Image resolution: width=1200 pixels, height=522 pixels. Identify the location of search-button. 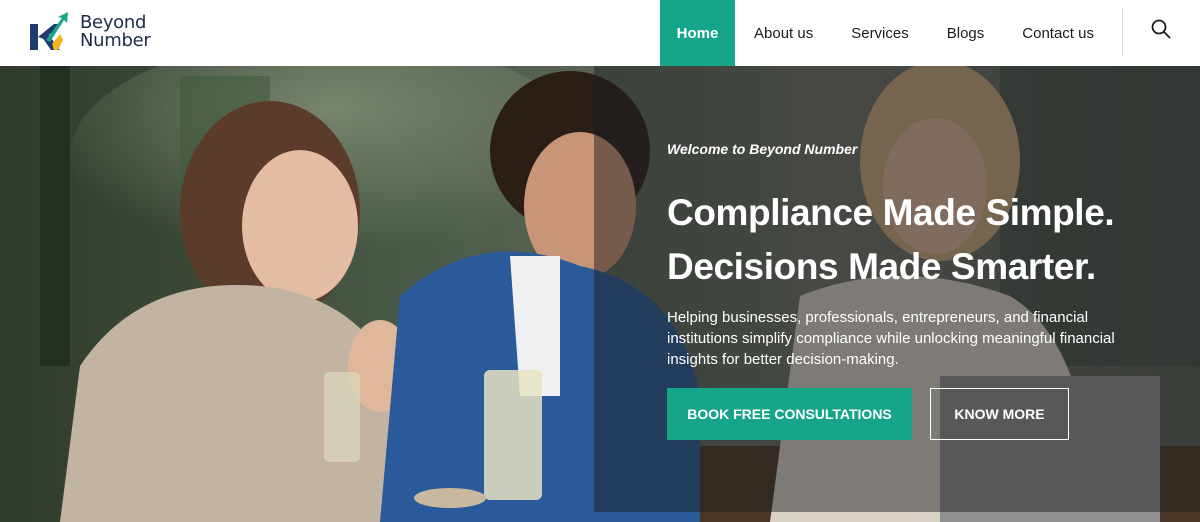
(1161, 29).